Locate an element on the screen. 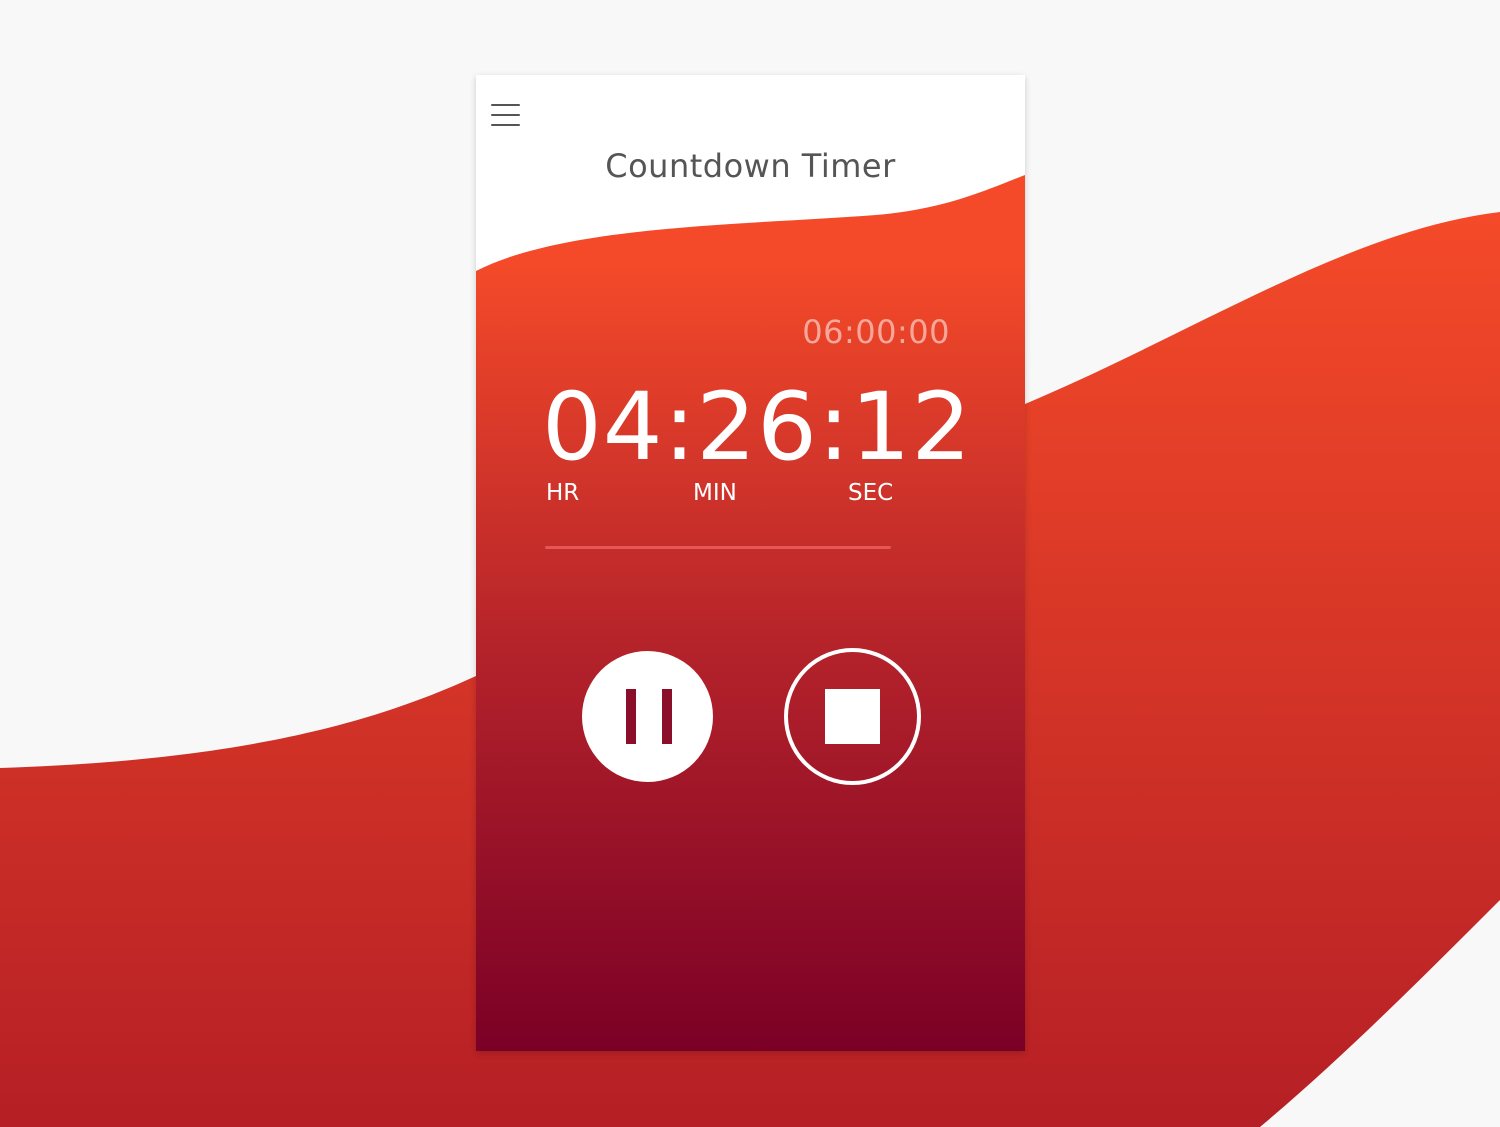 Image resolution: width=1500 pixels, height=1127 pixels. progress-bar is located at coordinates (718, 547).